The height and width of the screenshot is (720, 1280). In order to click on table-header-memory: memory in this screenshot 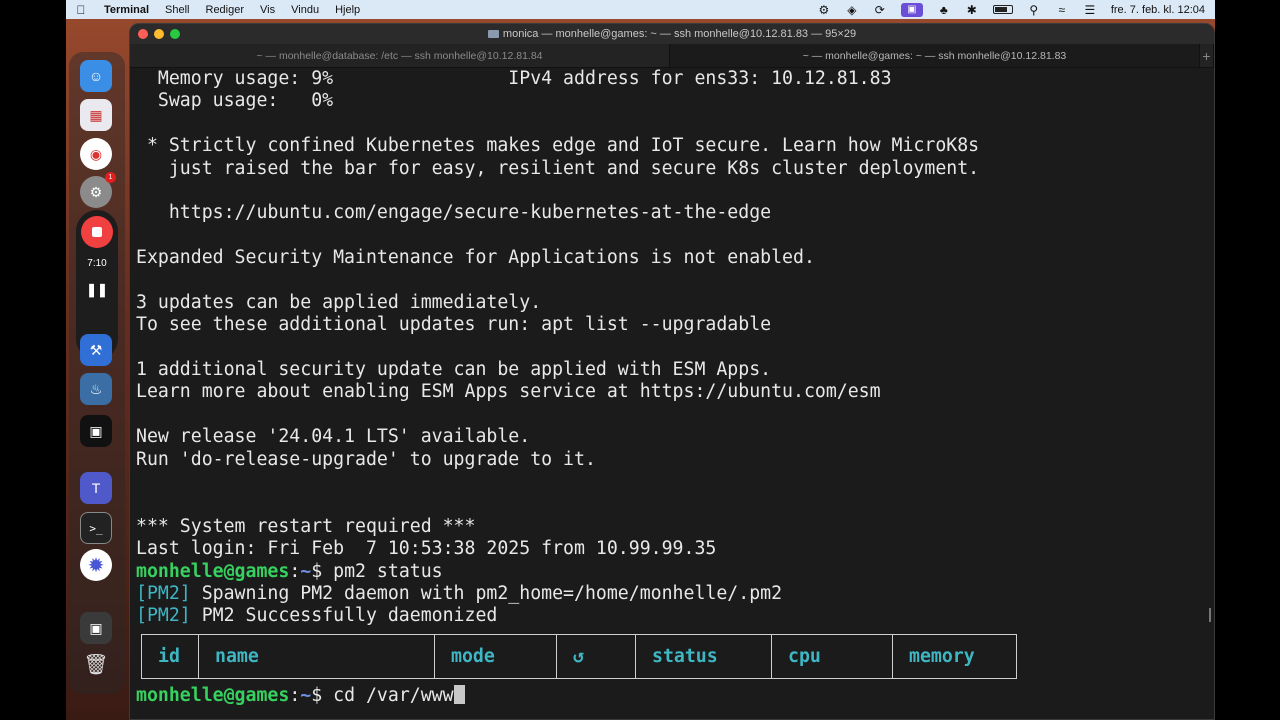, I will do `click(954, 656)`.